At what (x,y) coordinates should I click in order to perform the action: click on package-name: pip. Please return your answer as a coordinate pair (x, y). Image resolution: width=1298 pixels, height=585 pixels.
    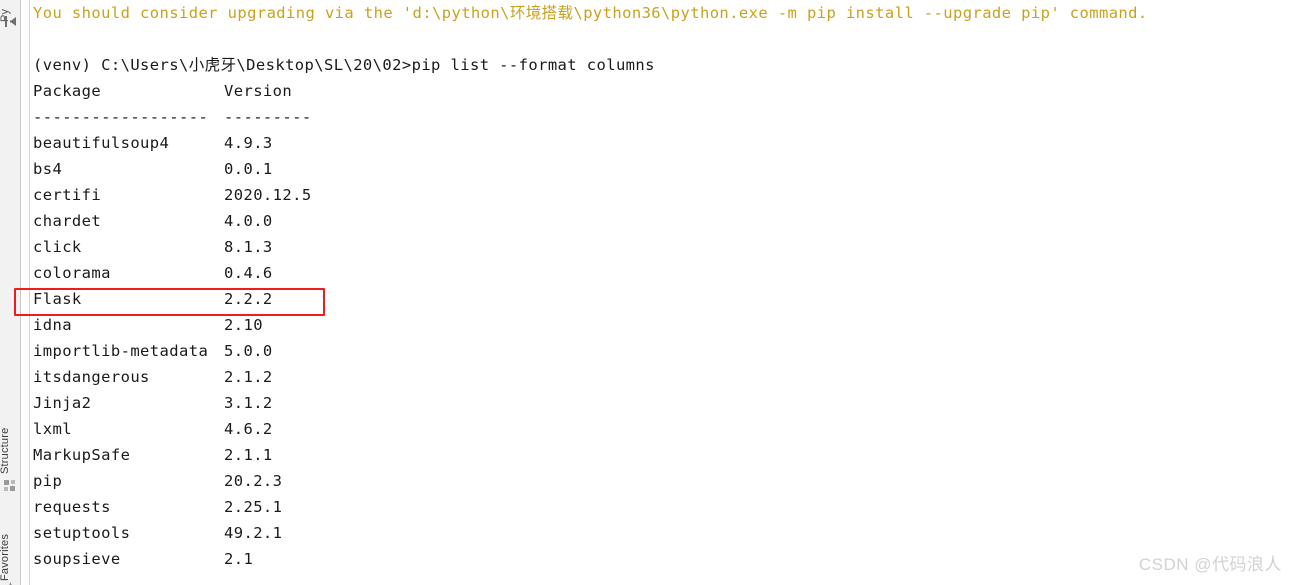
    Looking at the image, I should click on (48, 481).